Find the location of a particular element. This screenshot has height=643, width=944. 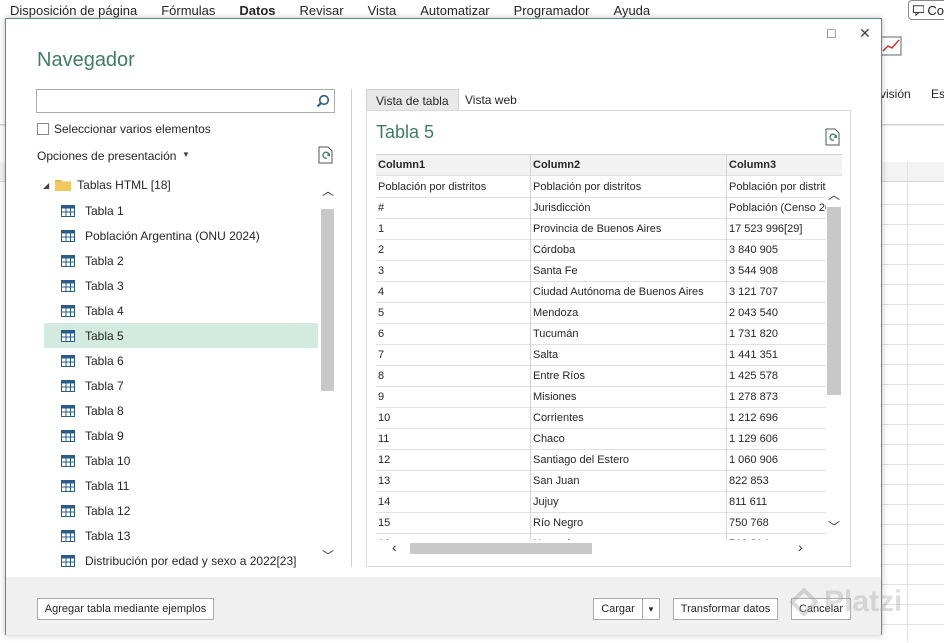

display-options-dropdown: Opciones de presentación is located at coordinates (106, 156).